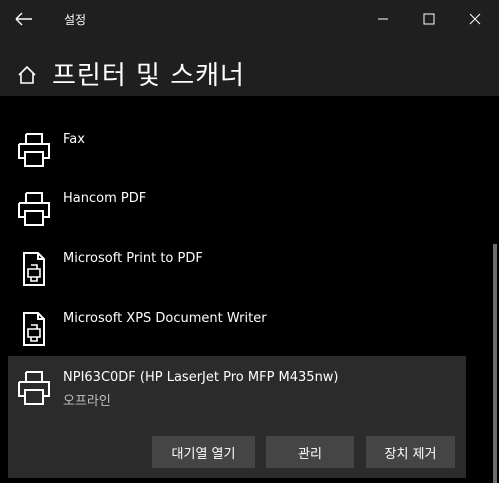 Image resolution: width=499 pixels, height=483 pixels. Describe the element at coordinates (410, 452) in the screenshot. I see `remove-device-button: 장치 제거` at that location.